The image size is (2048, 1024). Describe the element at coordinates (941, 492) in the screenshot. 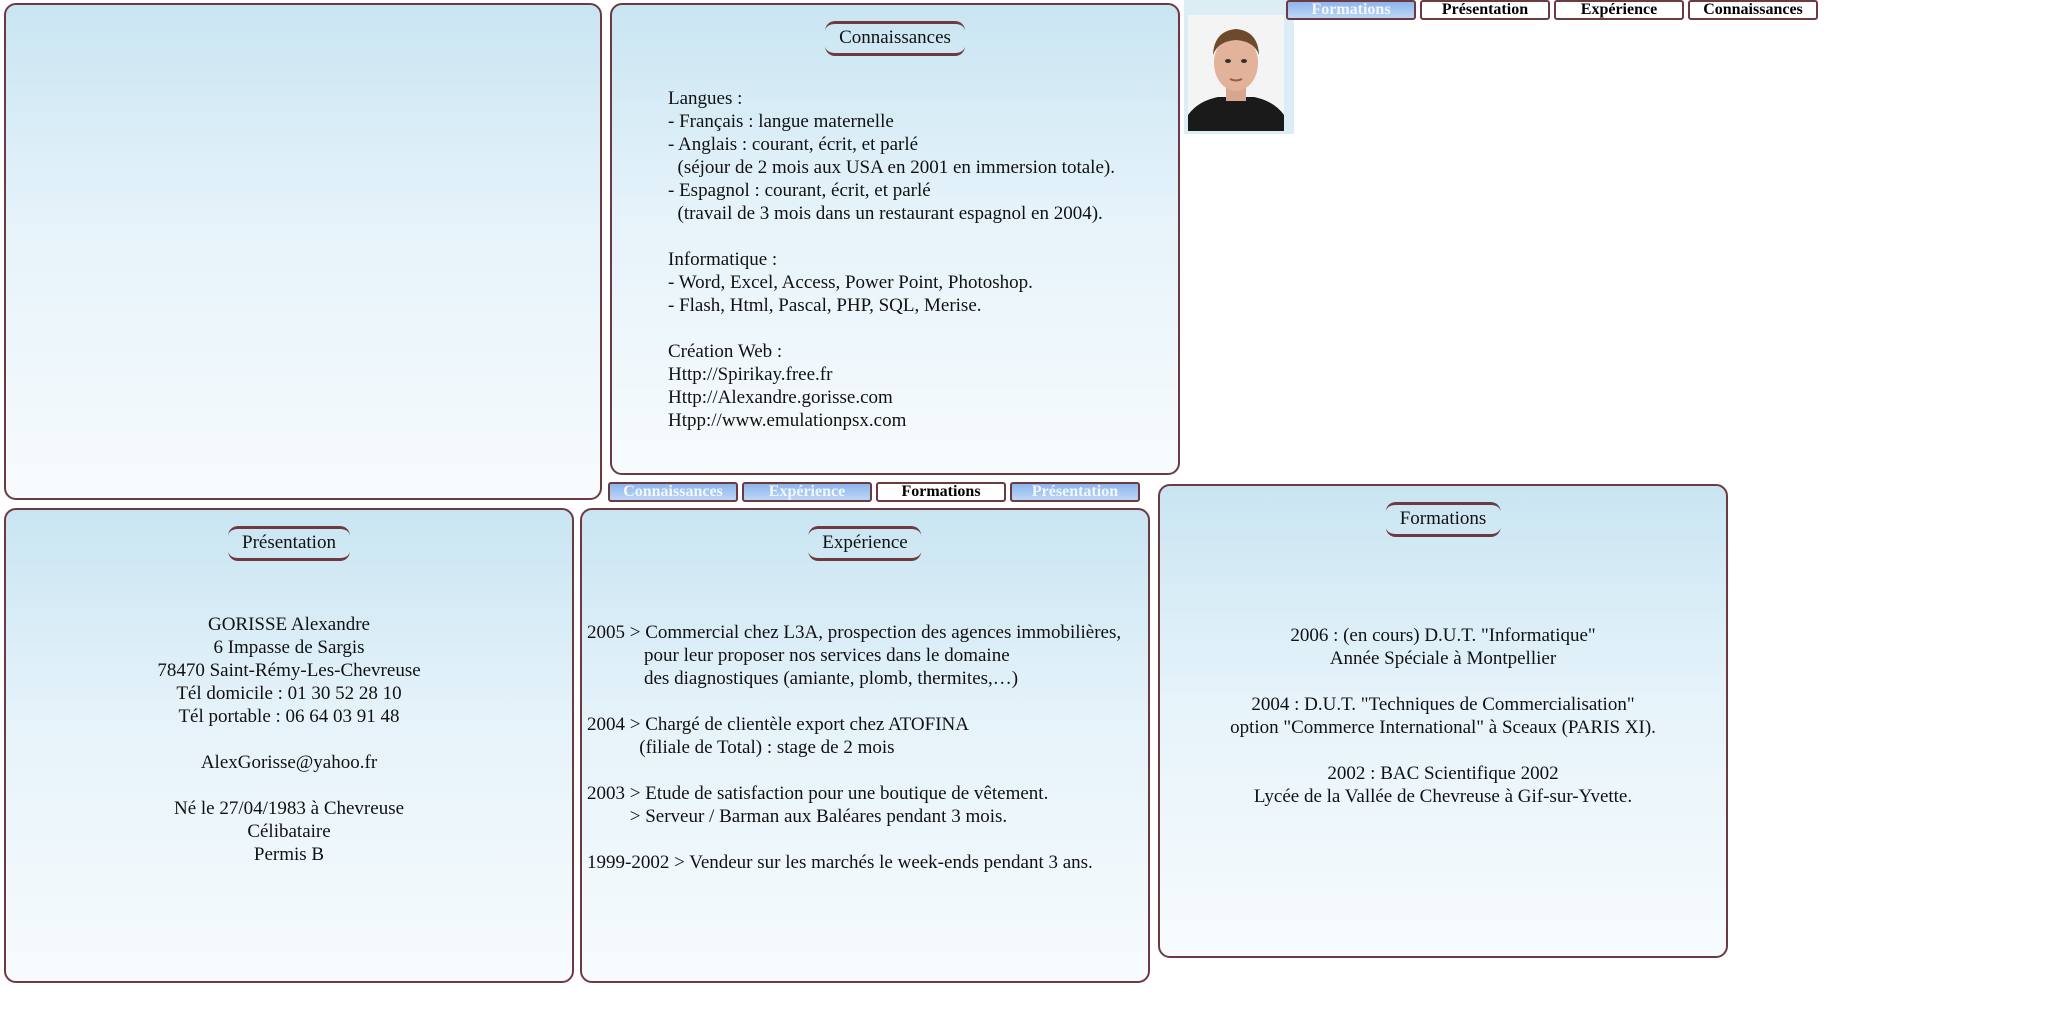

I see `tab-formations-middle: Formations` at that location.